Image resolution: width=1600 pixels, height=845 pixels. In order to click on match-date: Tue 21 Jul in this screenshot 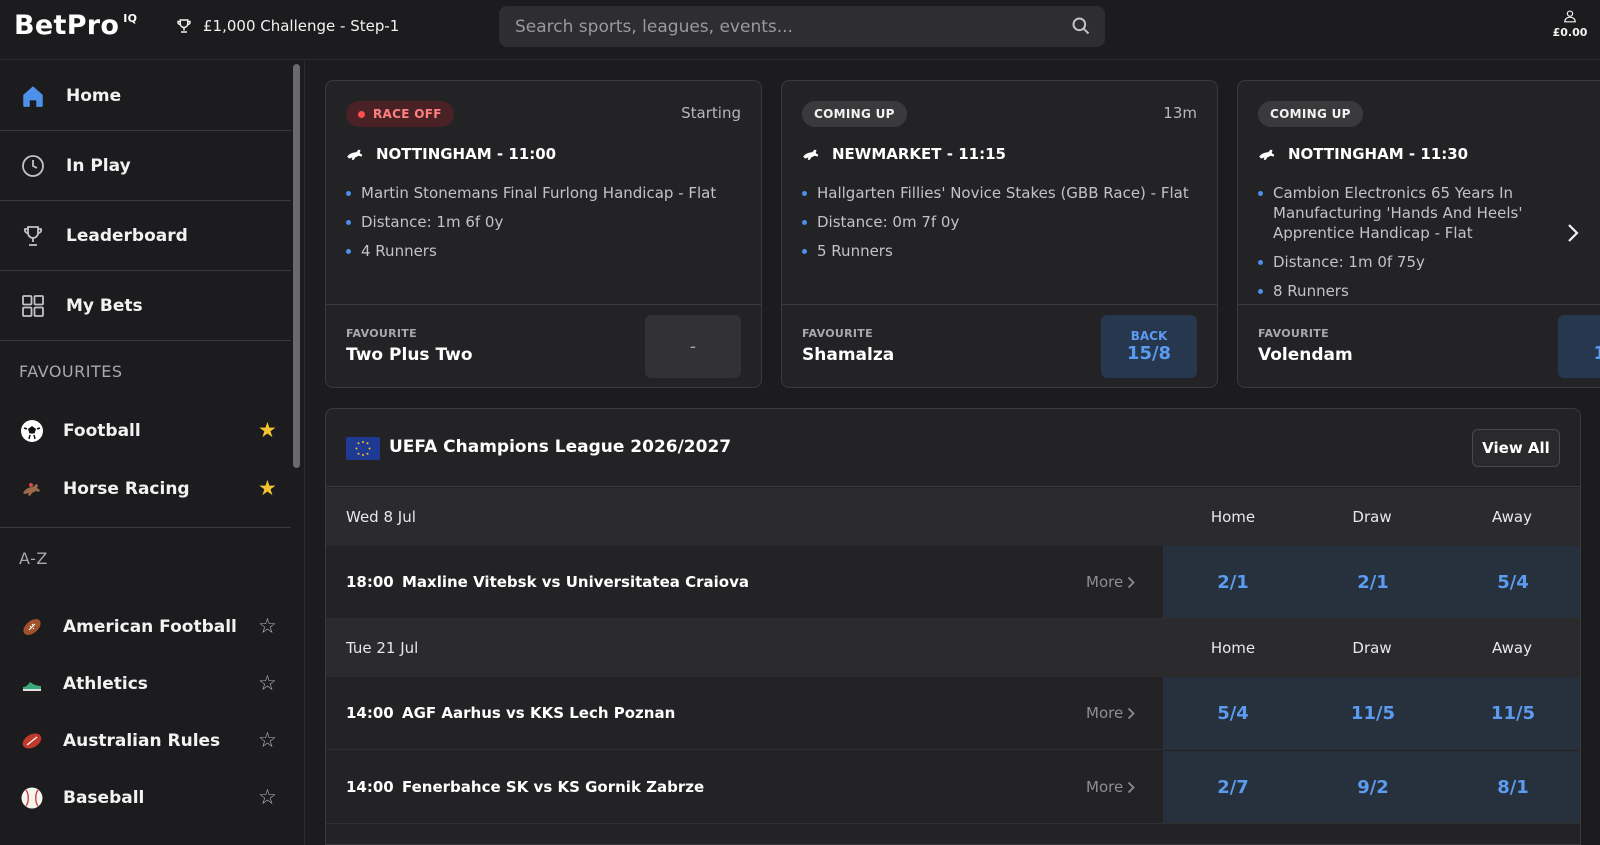, I will do `click(382, 648)`.